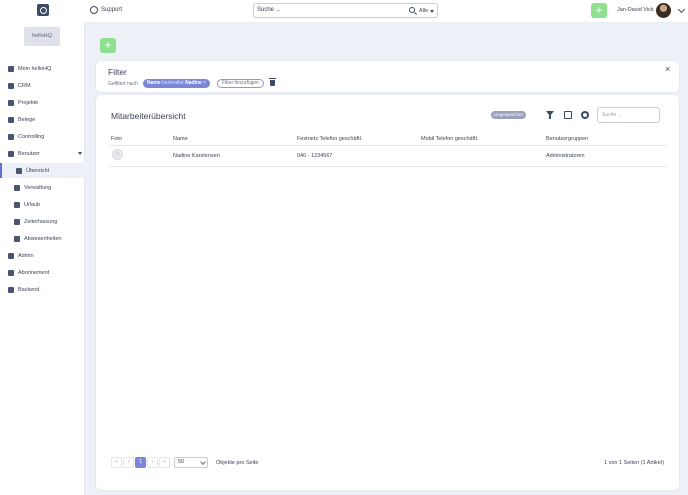 The width and height of the screenshot is (688, 495). What do you see at coordinates (412, 10) in the screenshot?
I see `search-icon` at bounding box center [412, 10].